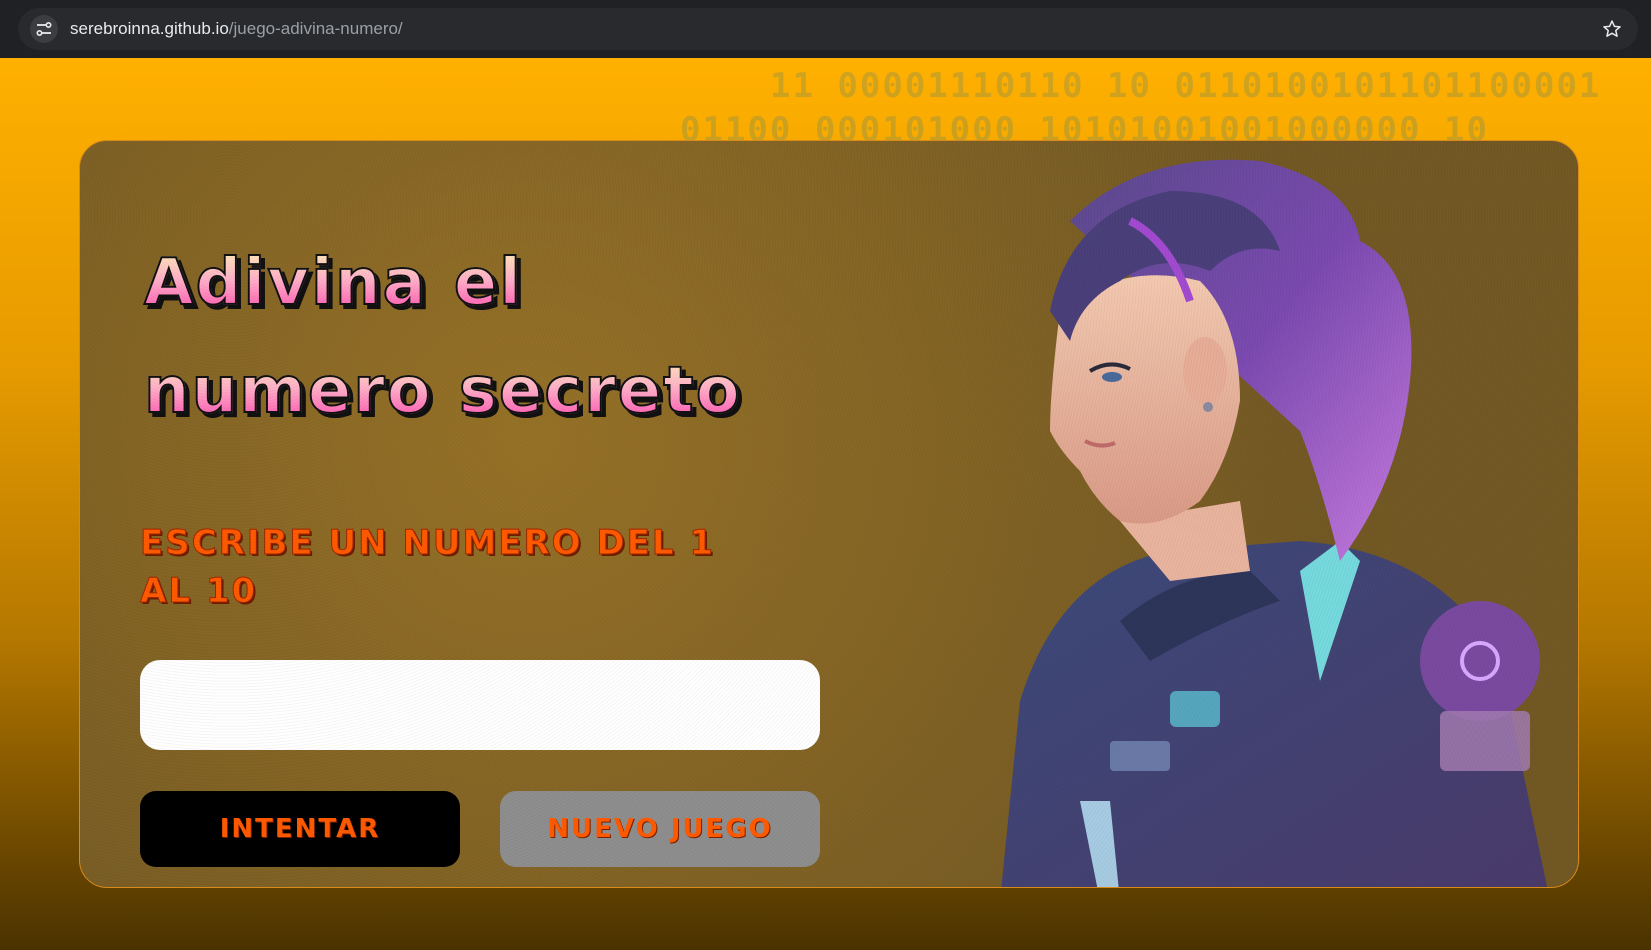 This screenshot has width=1651, height=950. What do you see at coordinates (300, 829) in the screenshot?
I see `try-button: INTENTAR` at bounding box center [300, 829].